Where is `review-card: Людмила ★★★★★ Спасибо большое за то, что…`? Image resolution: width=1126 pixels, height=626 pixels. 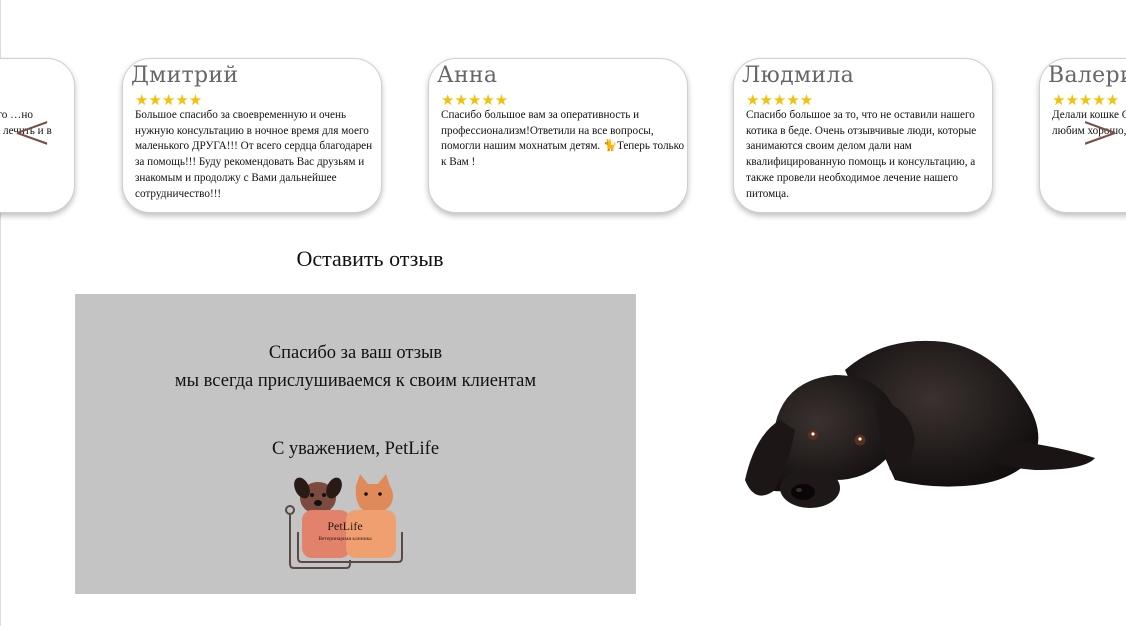
review-card: Людмила ★★★★★ Спасибо большое за то, что… is located at coordinates (863, 135).